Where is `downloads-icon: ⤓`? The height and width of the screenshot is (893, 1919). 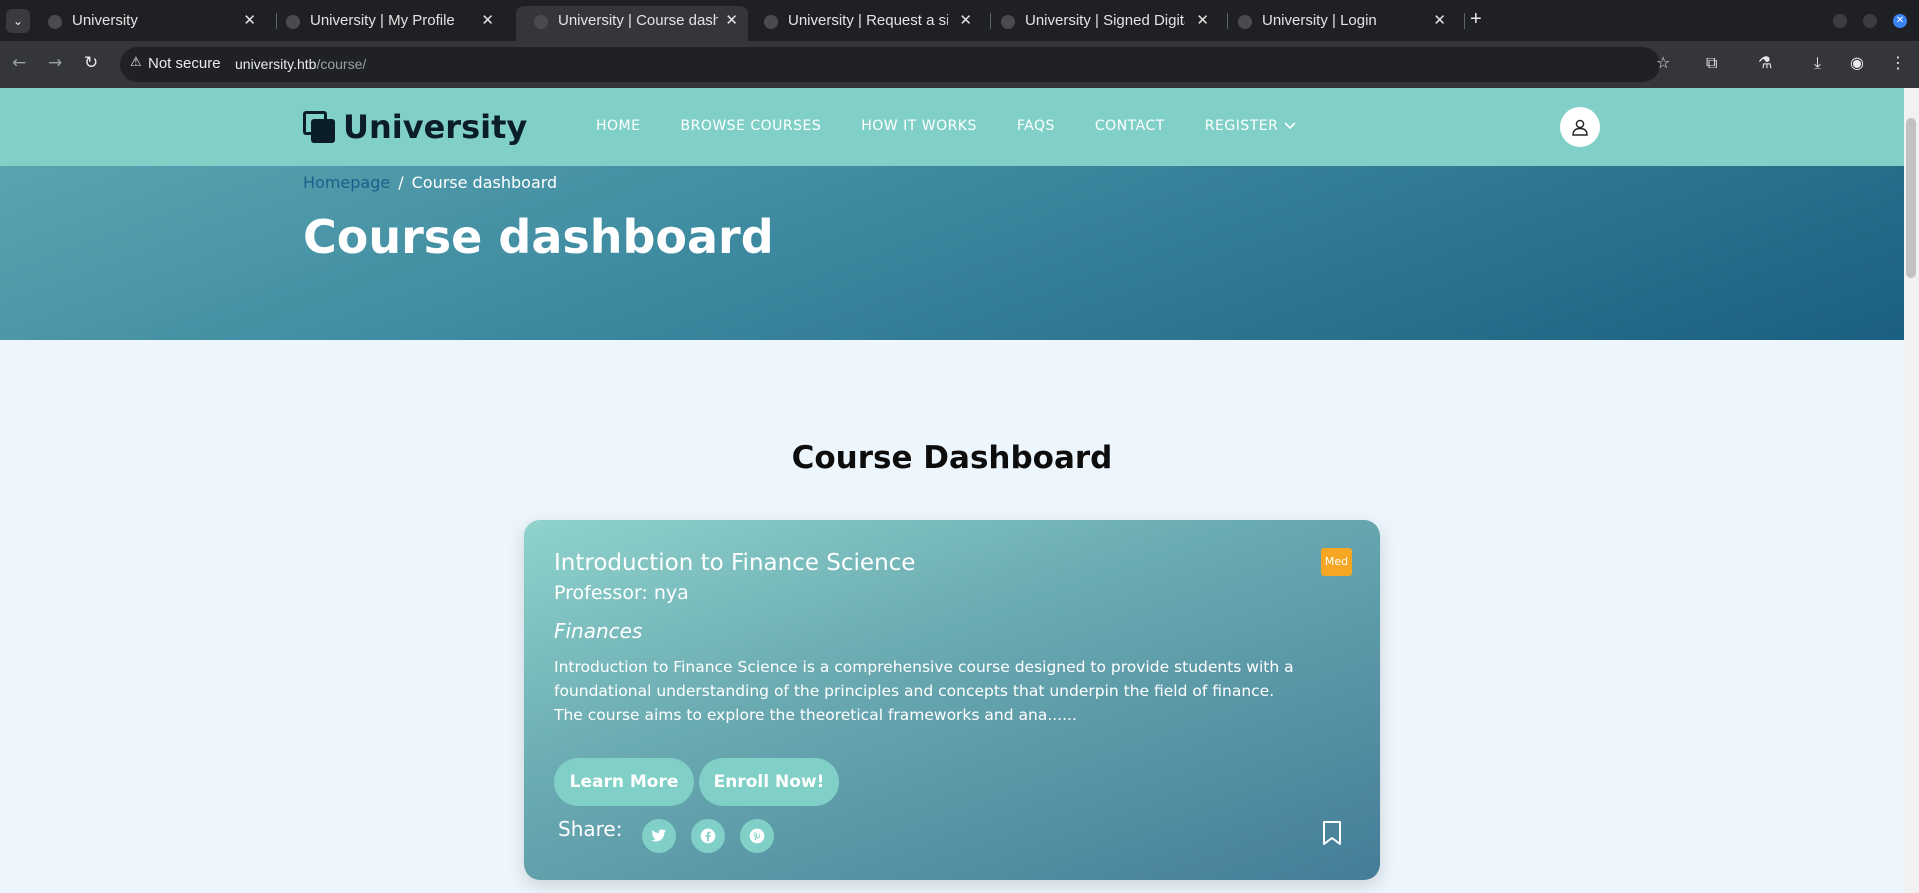
downloads-icon: ⤓ is located at coordinates (1817, 63).